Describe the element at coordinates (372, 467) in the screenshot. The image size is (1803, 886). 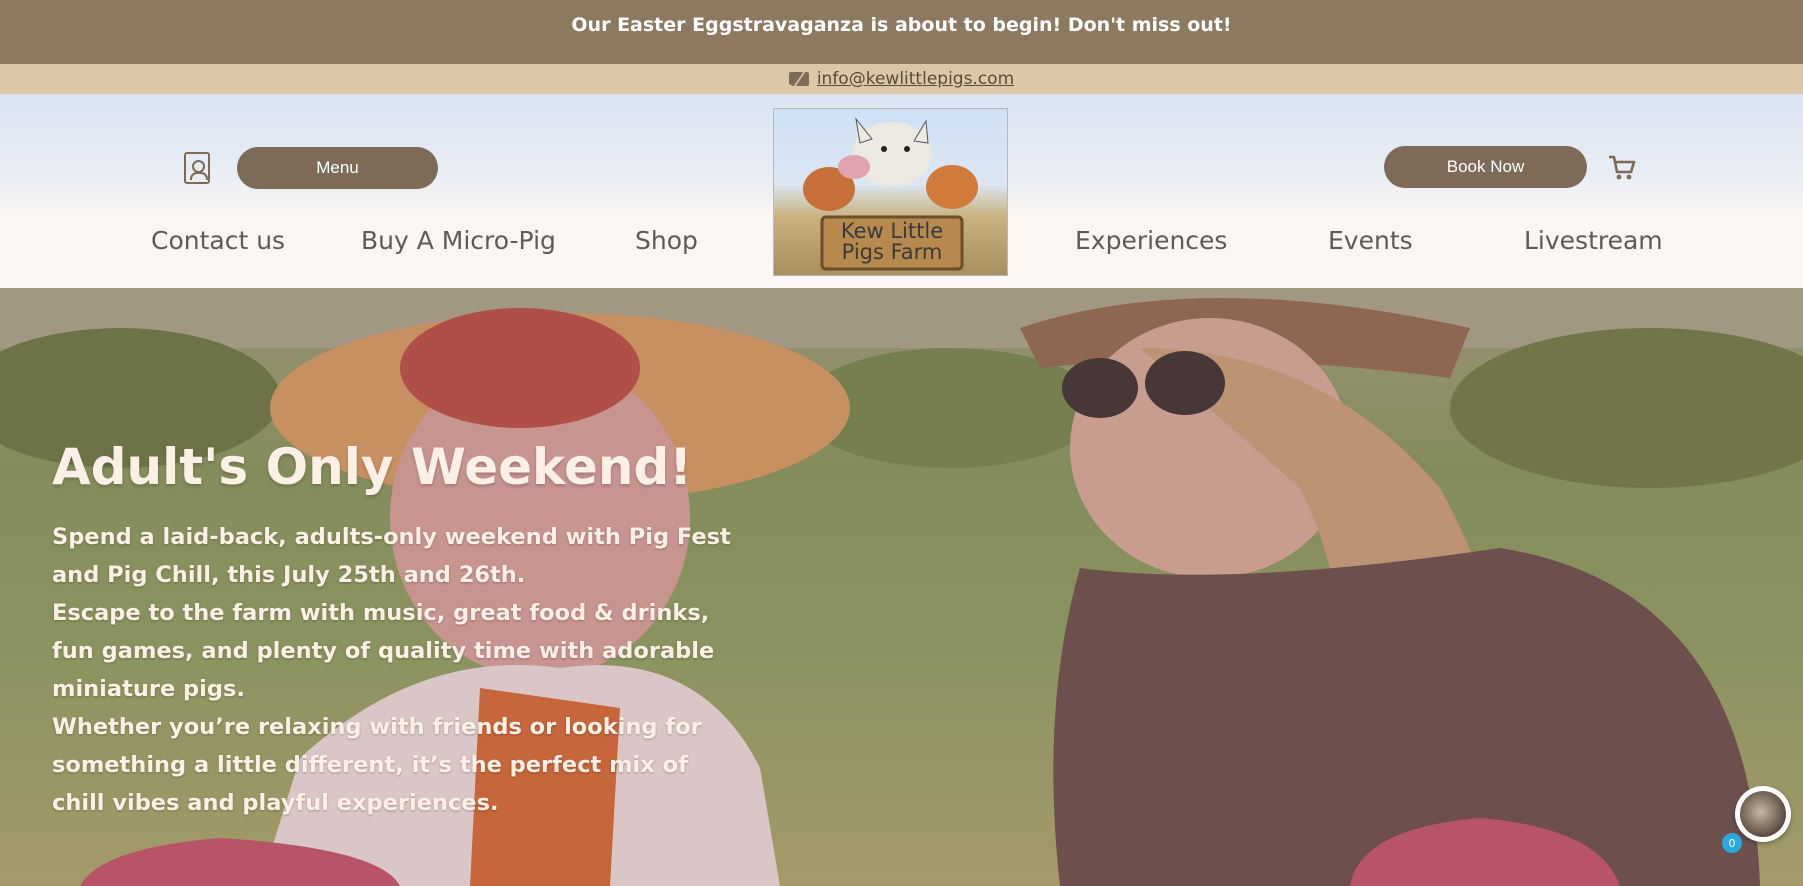
I see `hero-title: Adult's Only Weekend!` at that location.